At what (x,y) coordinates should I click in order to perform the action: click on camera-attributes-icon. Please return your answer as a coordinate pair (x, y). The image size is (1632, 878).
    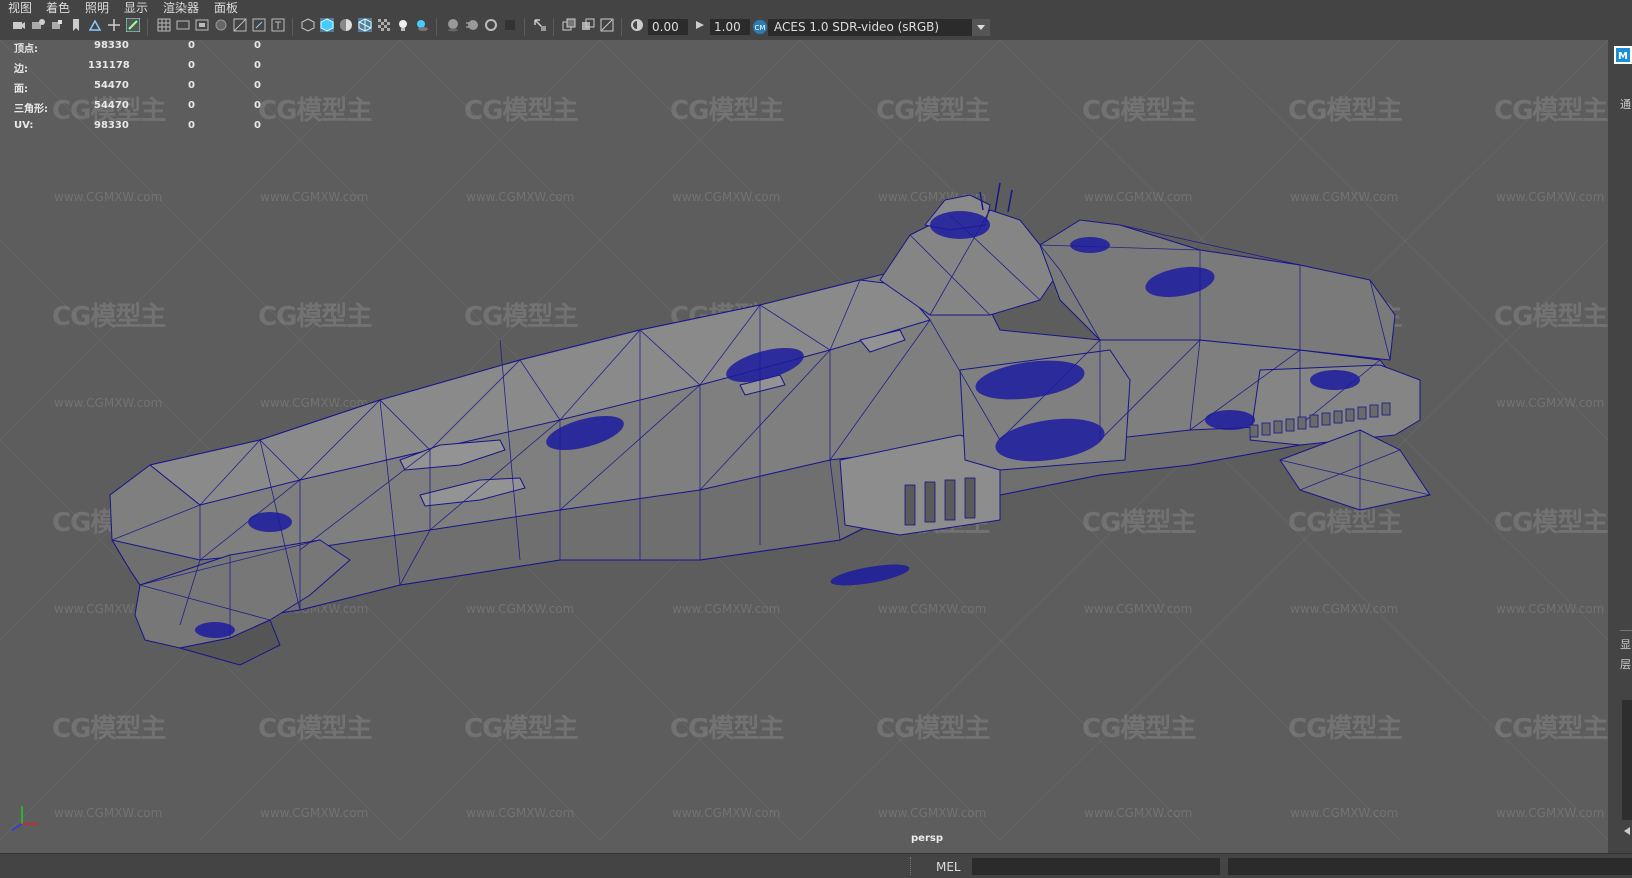
    Looking at the image, I should click on (38, 25).